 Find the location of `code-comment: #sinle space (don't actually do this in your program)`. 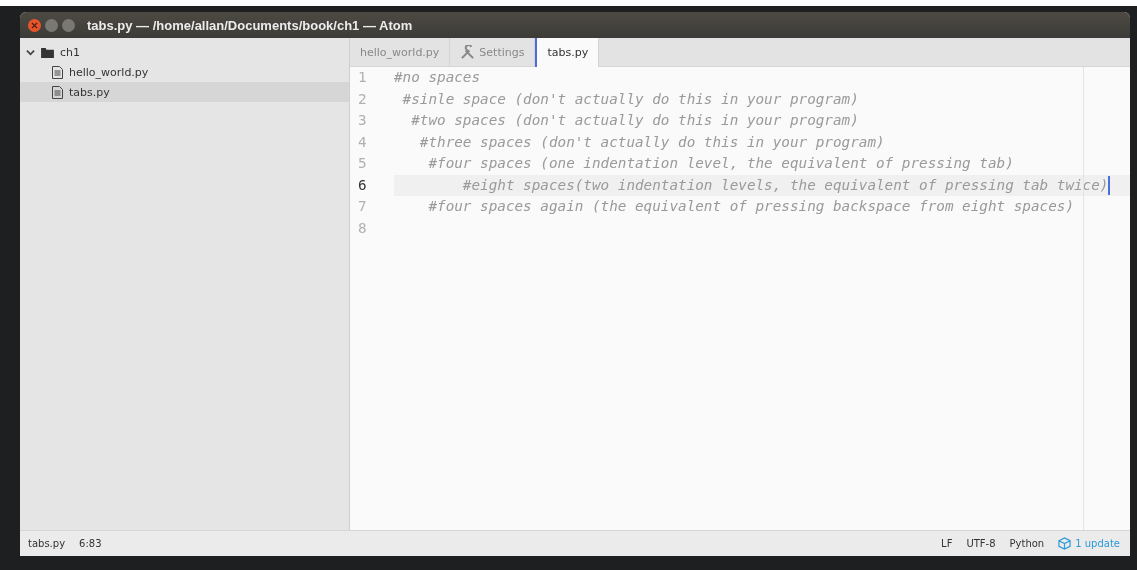

code-comment: #sinle space (don't actually do this in your program) is located at coordinates (630, 98).